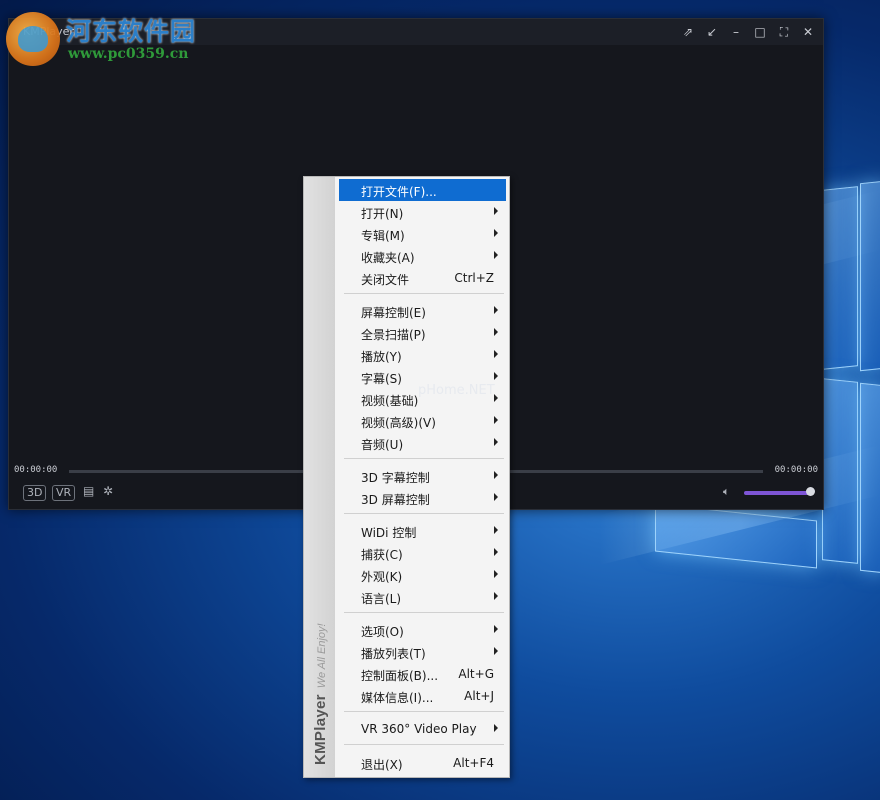 The height and width of the screenshot is (800, 880). Describe the element at coordinates (398, 423) in the screenshot. I see `menu-item-label: 视频(高级)(V)` at that location.